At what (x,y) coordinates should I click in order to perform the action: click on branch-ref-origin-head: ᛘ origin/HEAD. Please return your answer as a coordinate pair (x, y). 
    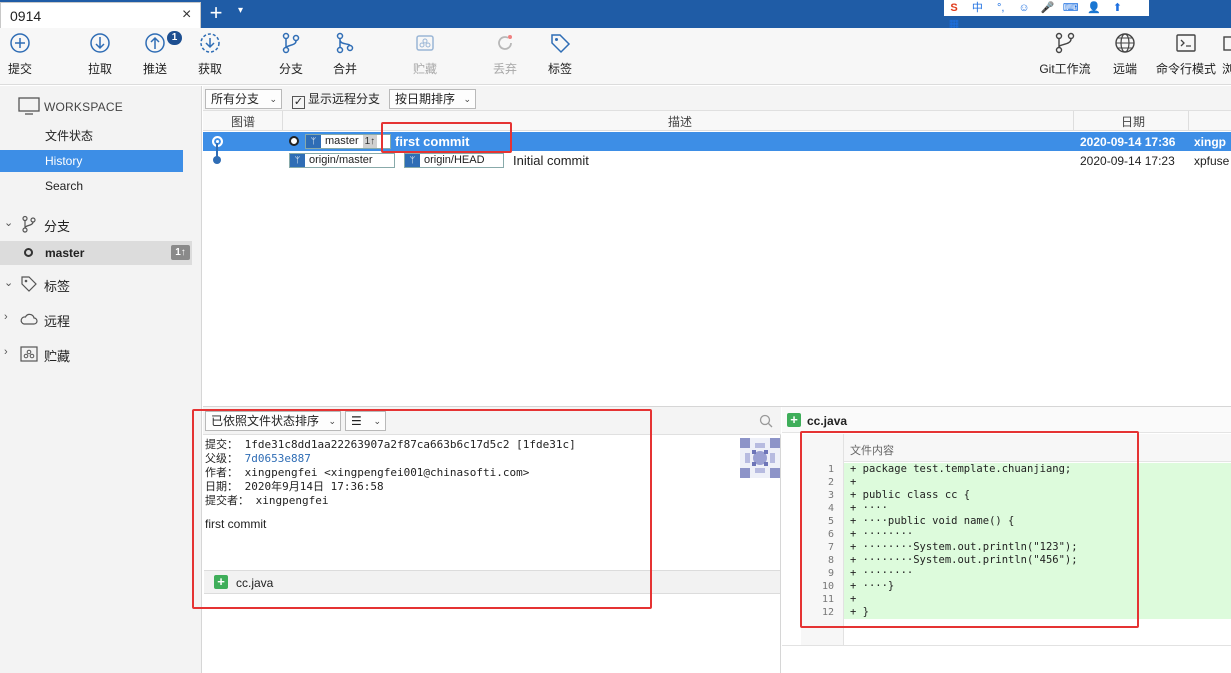
    Looking at the image, I should click on (454, 160).